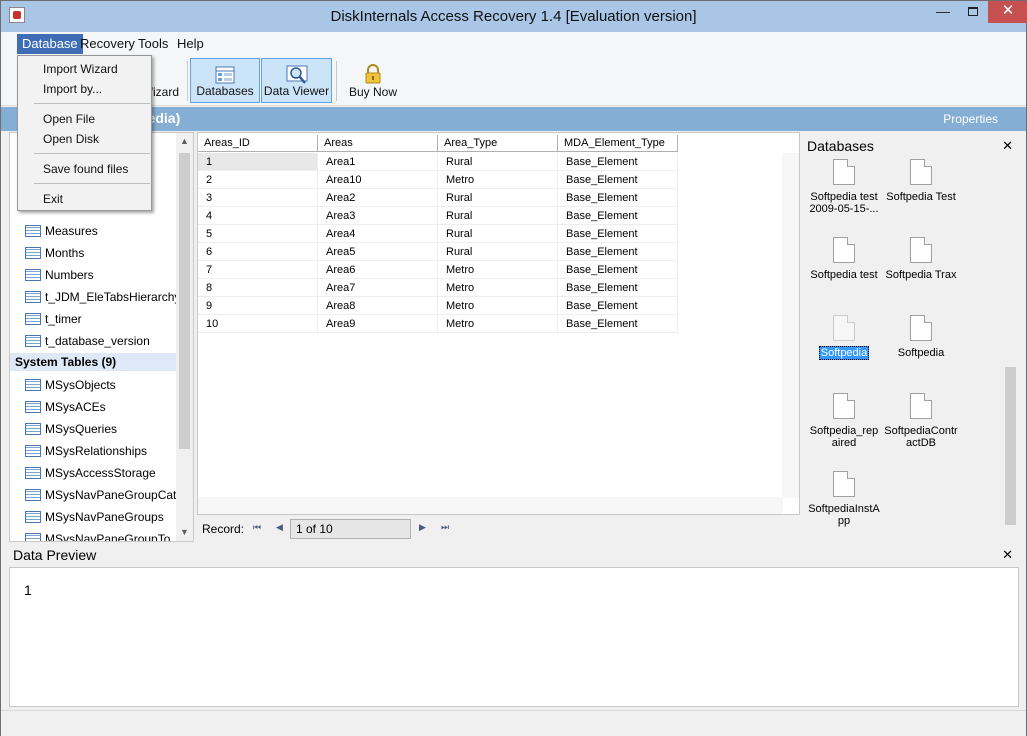 This screenshot has height=736, width=1027. What do you see at coordinates (184, 532) in the screenshot?
I see `scroll-down-arrow: ▼` at bounding box center [184, 532].